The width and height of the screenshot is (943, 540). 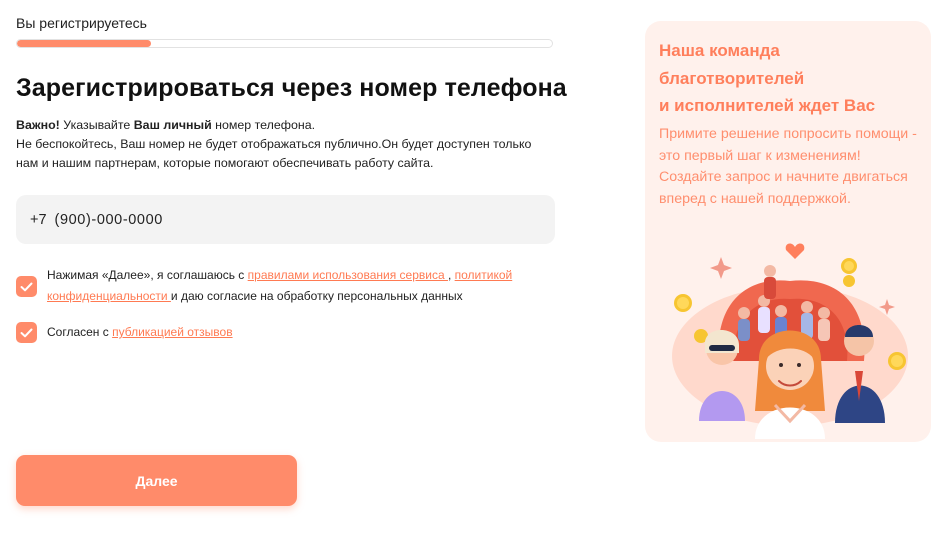 What do you see at coordinates (80, 332) in the screenshot?
I see `consent-reviews-prefix: Согласен с` at bounding box center [80, 332].